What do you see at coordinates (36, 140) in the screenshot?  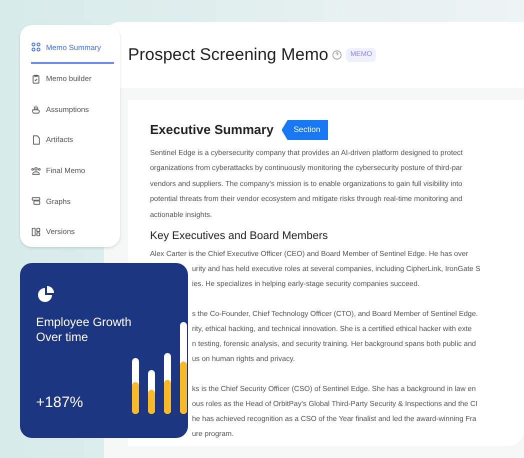 I see `document-icon` at bounding box center [36, 140].